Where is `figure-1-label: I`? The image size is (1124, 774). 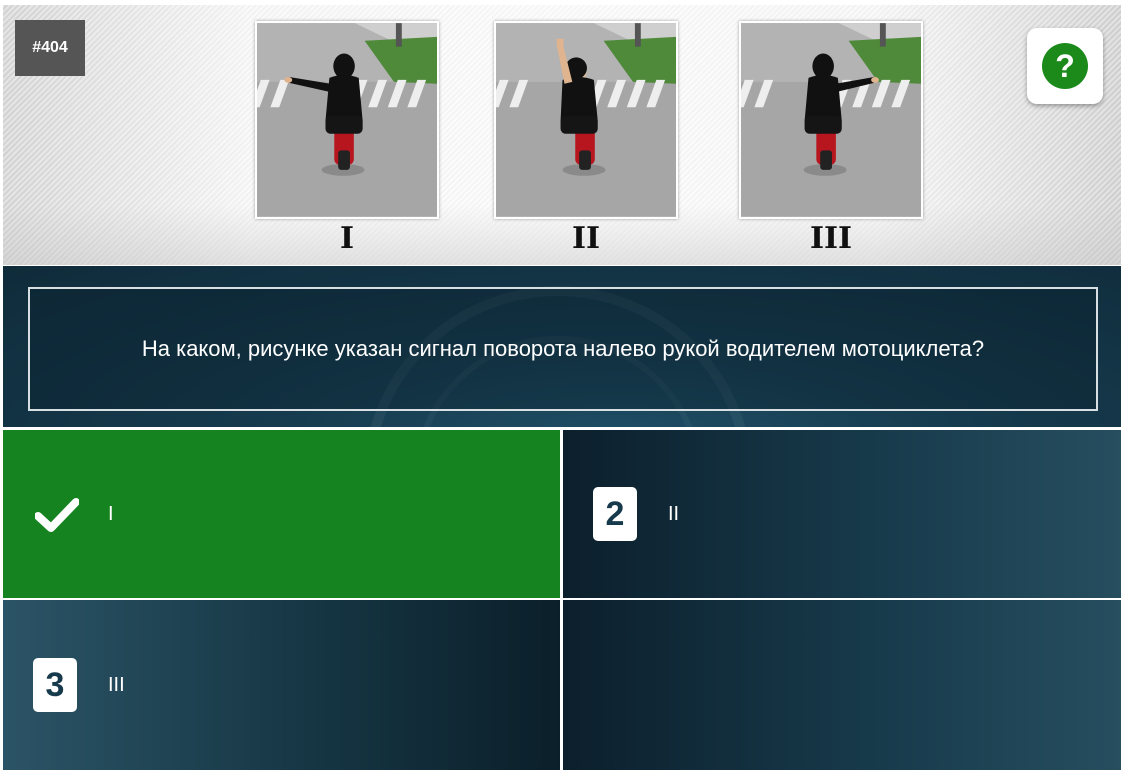
figure-1-label: I is located at coordinates (347, 238).